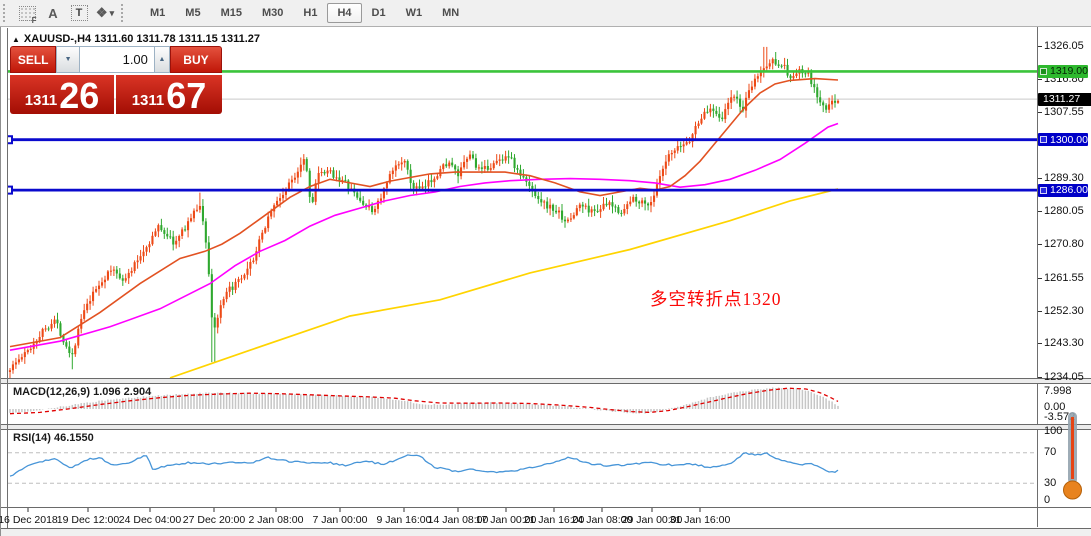 The width and height of the screenshot is (1091, 536). What do you see at coordinates (1058, 391) in the screenshot?
I see `macd-scale-label: 7.998` at bounding box center [1058, 391].